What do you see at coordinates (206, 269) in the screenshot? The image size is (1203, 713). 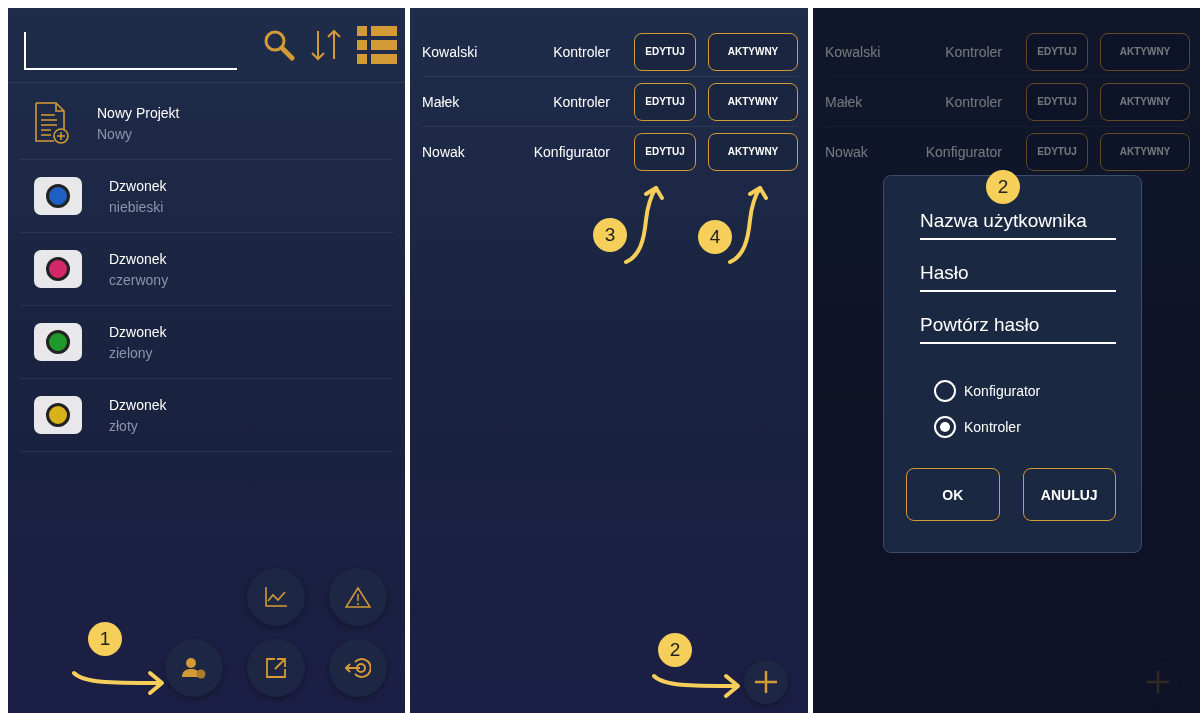 I see `project-item: Dzwonek czerwony` at bounding box center [206, 269].